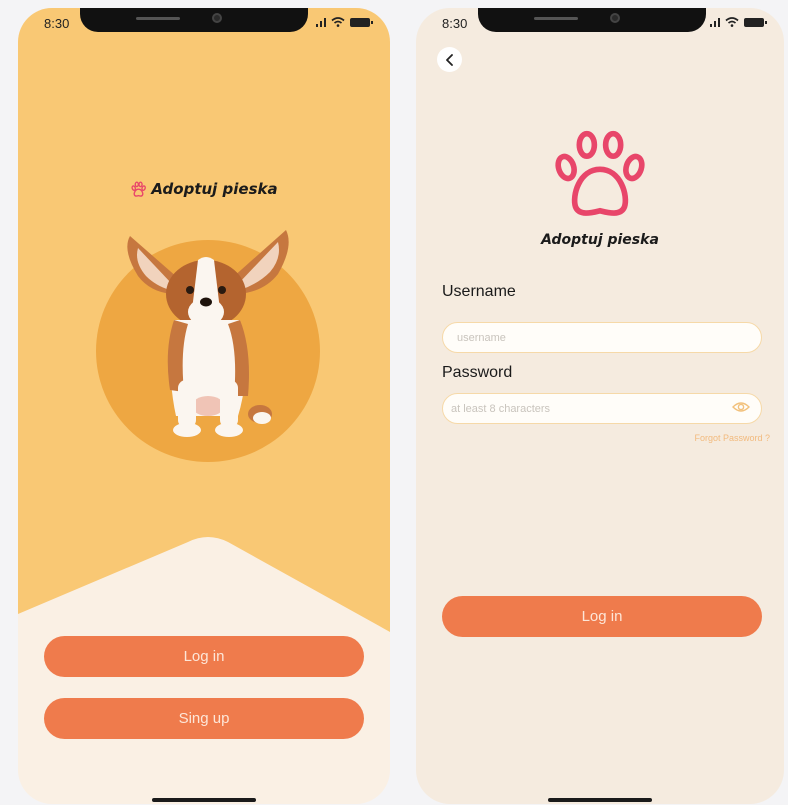 This screenshot has width=788, height=805. Describe the element at coordinates (602, 337) in the screenshot. I see `username-input` at that location.